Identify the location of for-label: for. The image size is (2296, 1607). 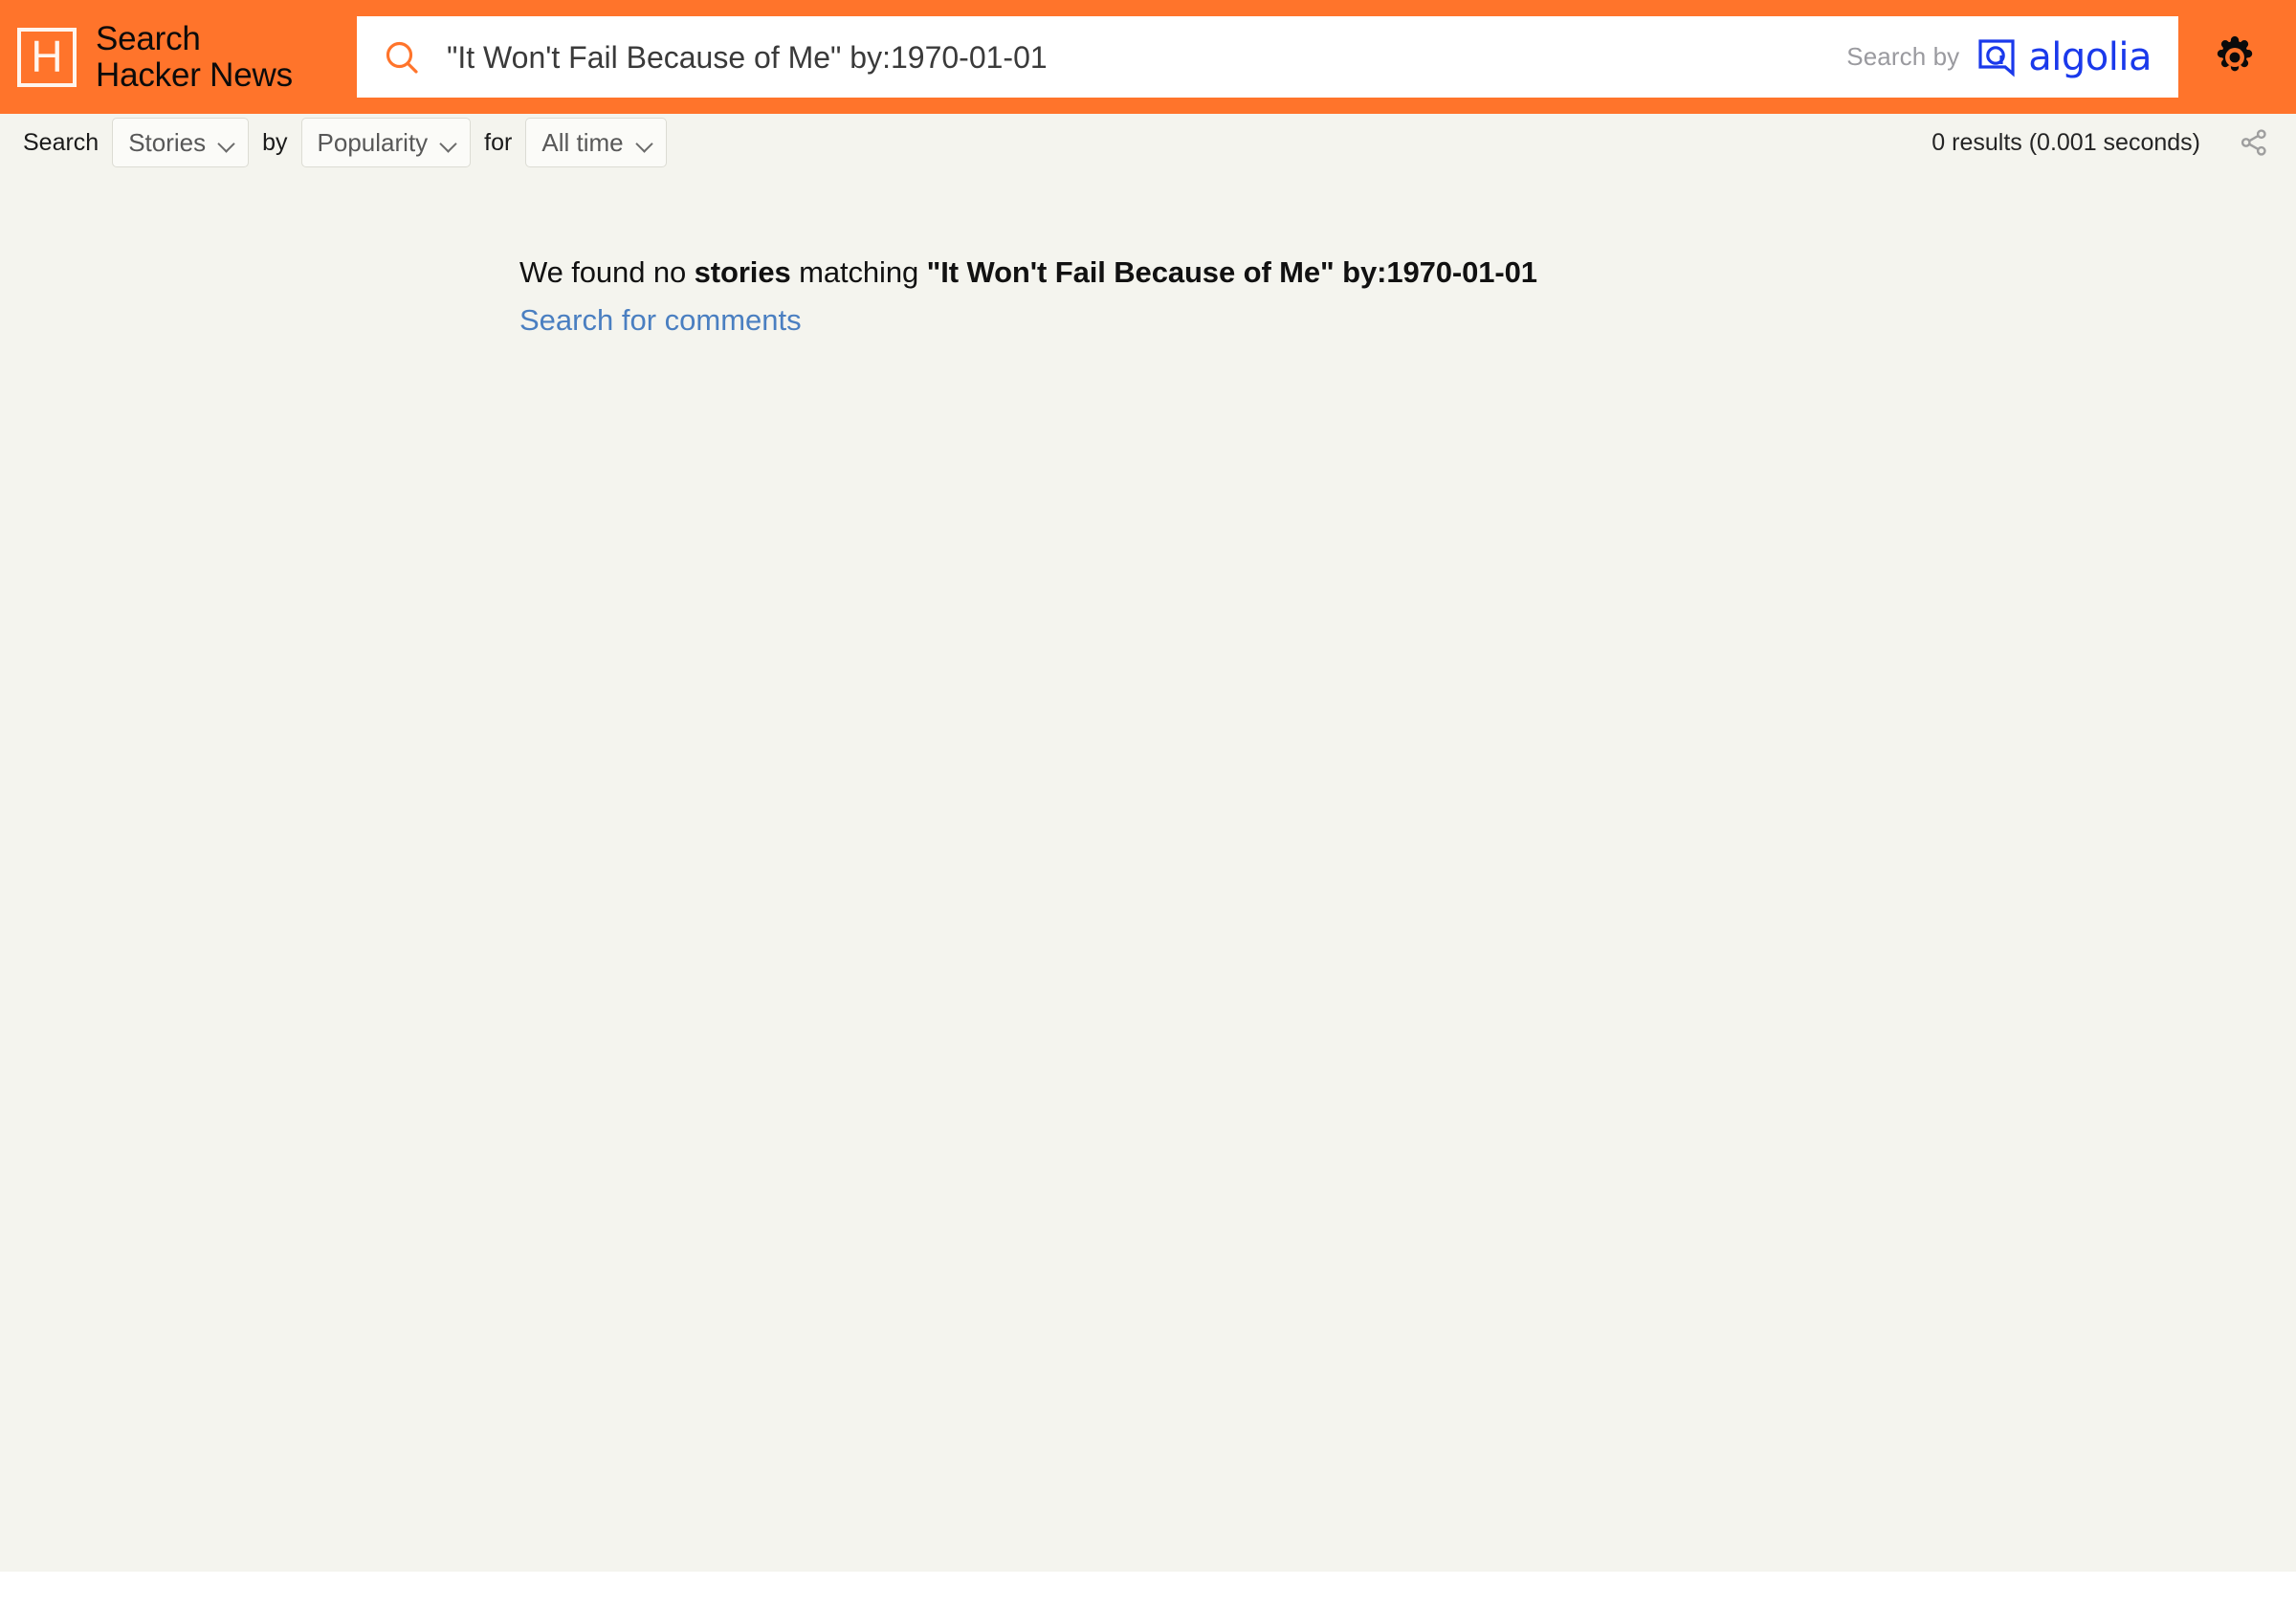
(499, 142).